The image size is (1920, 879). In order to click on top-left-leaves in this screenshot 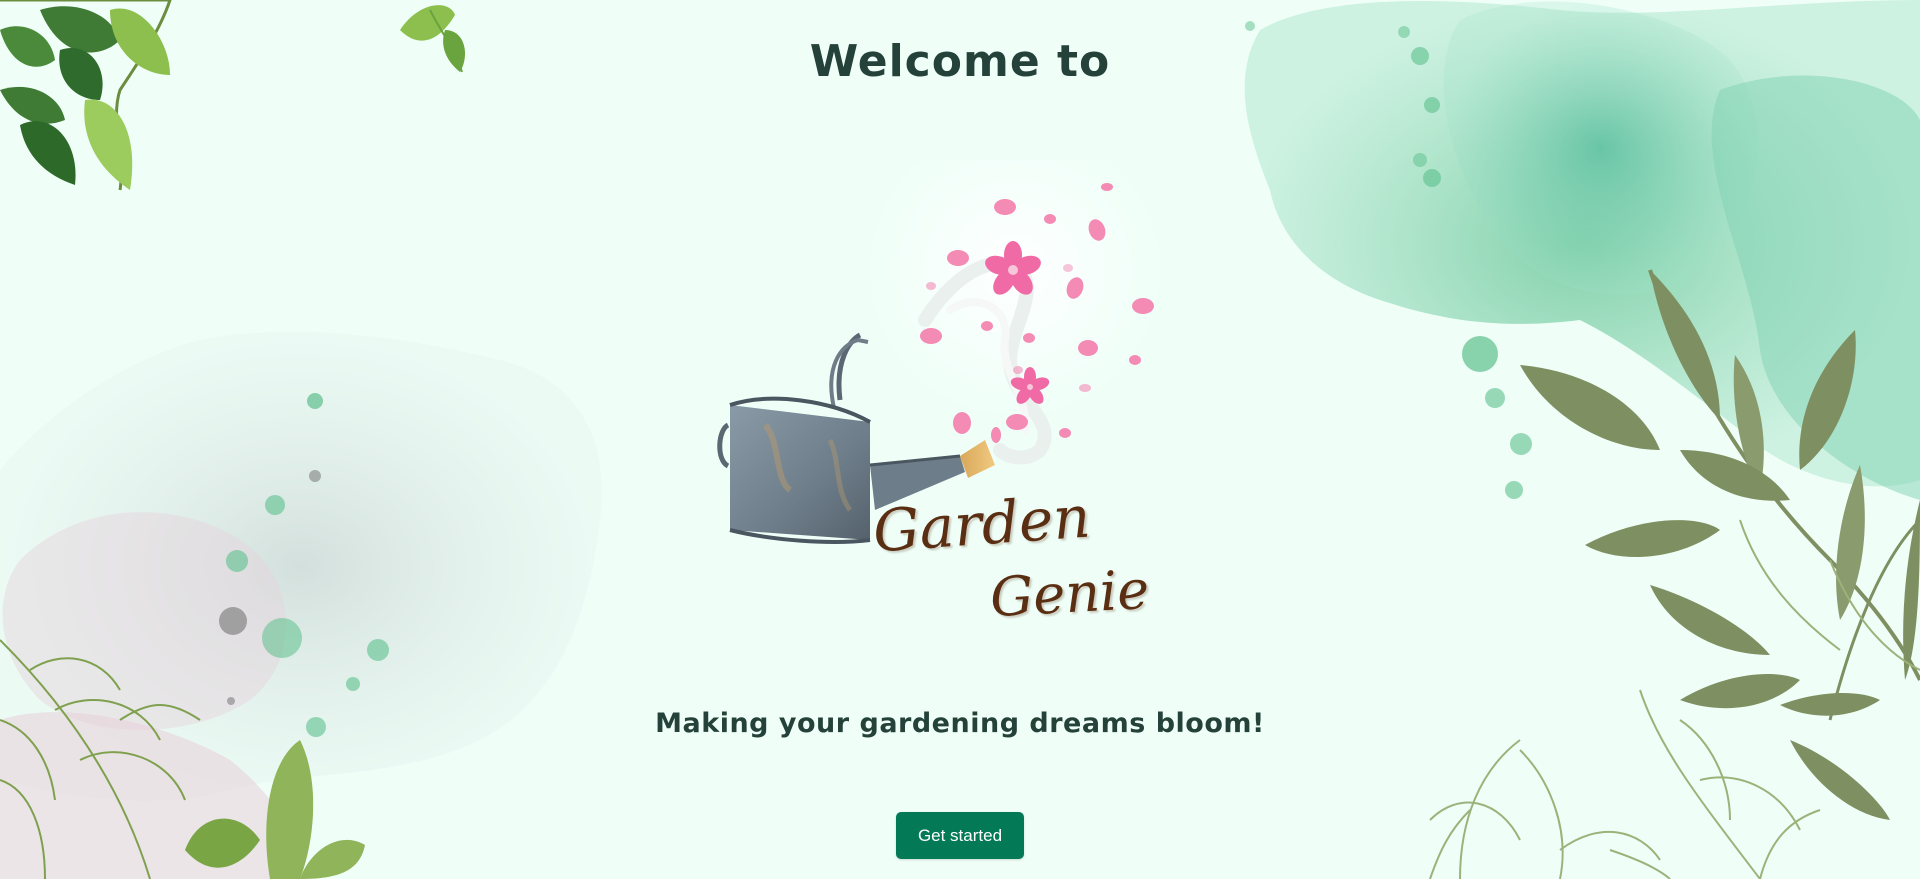, I will do `click(232, 95)`.